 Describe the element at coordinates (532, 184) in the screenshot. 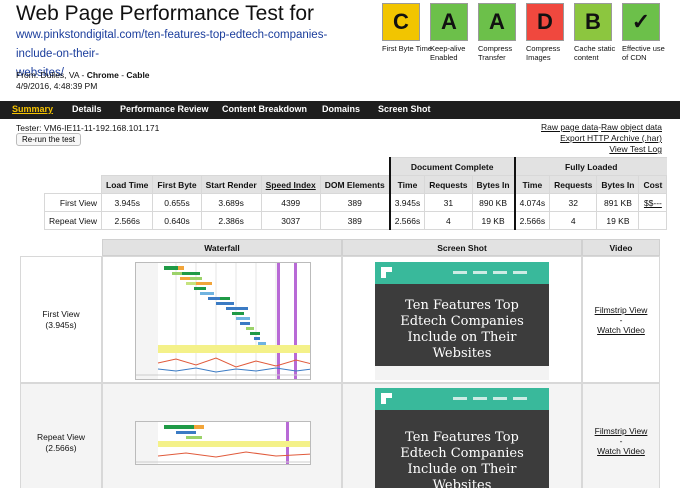

I see `col-full-time: Time` at that location.